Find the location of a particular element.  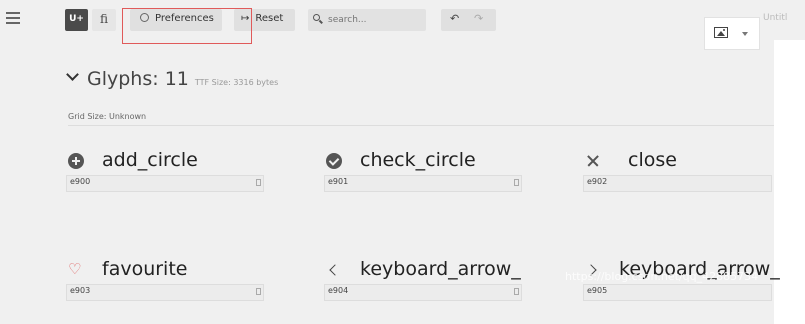

glyph-code: e905 is located at coordinates (597, 290).